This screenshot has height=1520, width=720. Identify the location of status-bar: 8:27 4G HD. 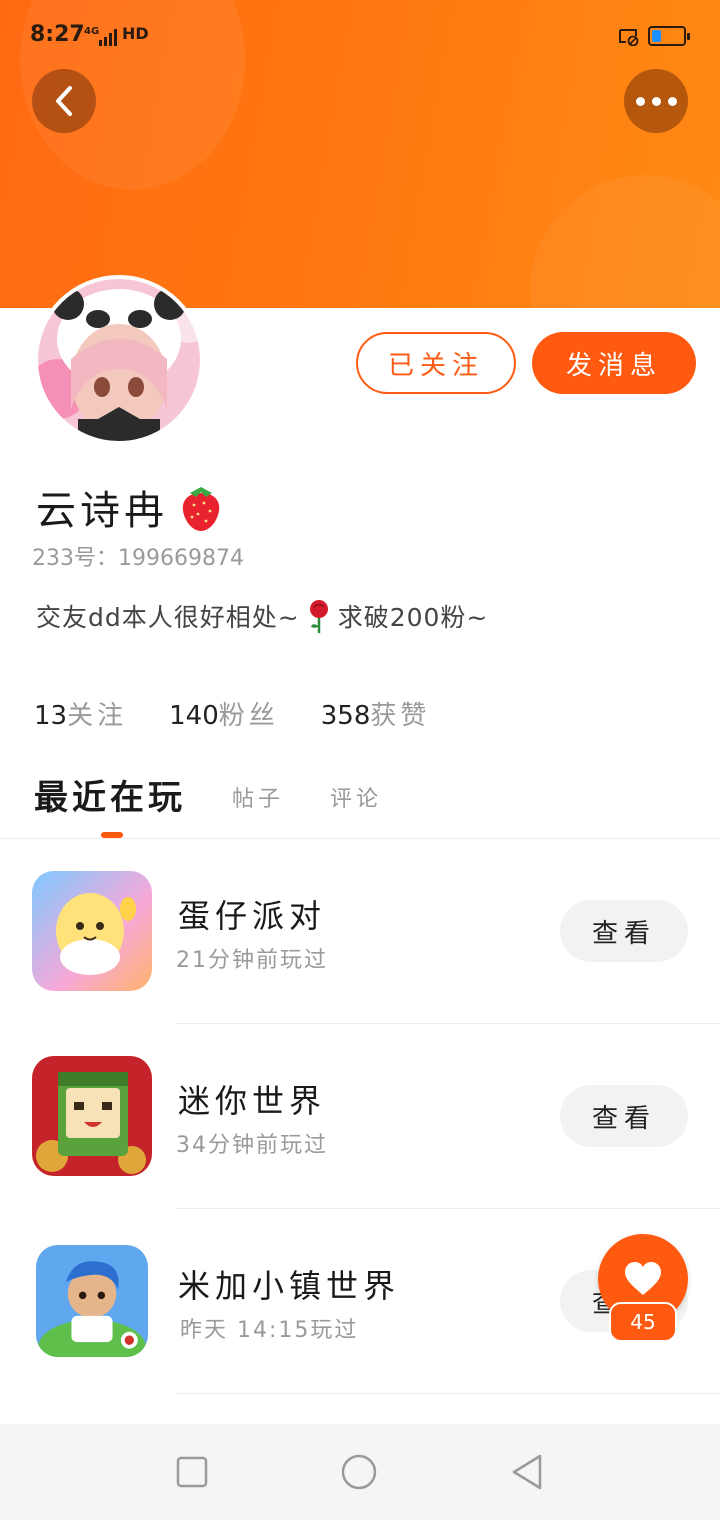
(360, 38).